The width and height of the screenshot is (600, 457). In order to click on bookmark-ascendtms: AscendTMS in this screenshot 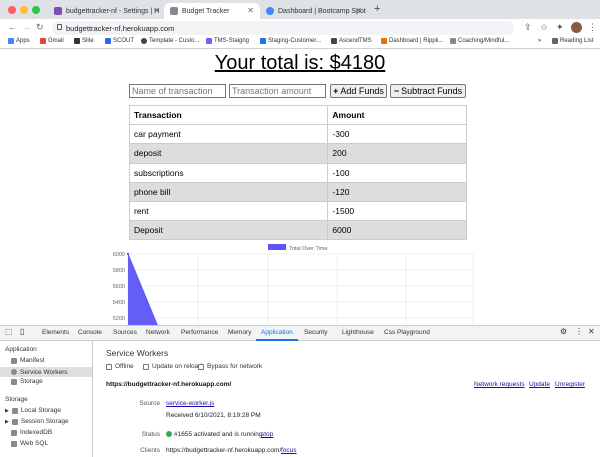, I will do `click(351, 41)`.